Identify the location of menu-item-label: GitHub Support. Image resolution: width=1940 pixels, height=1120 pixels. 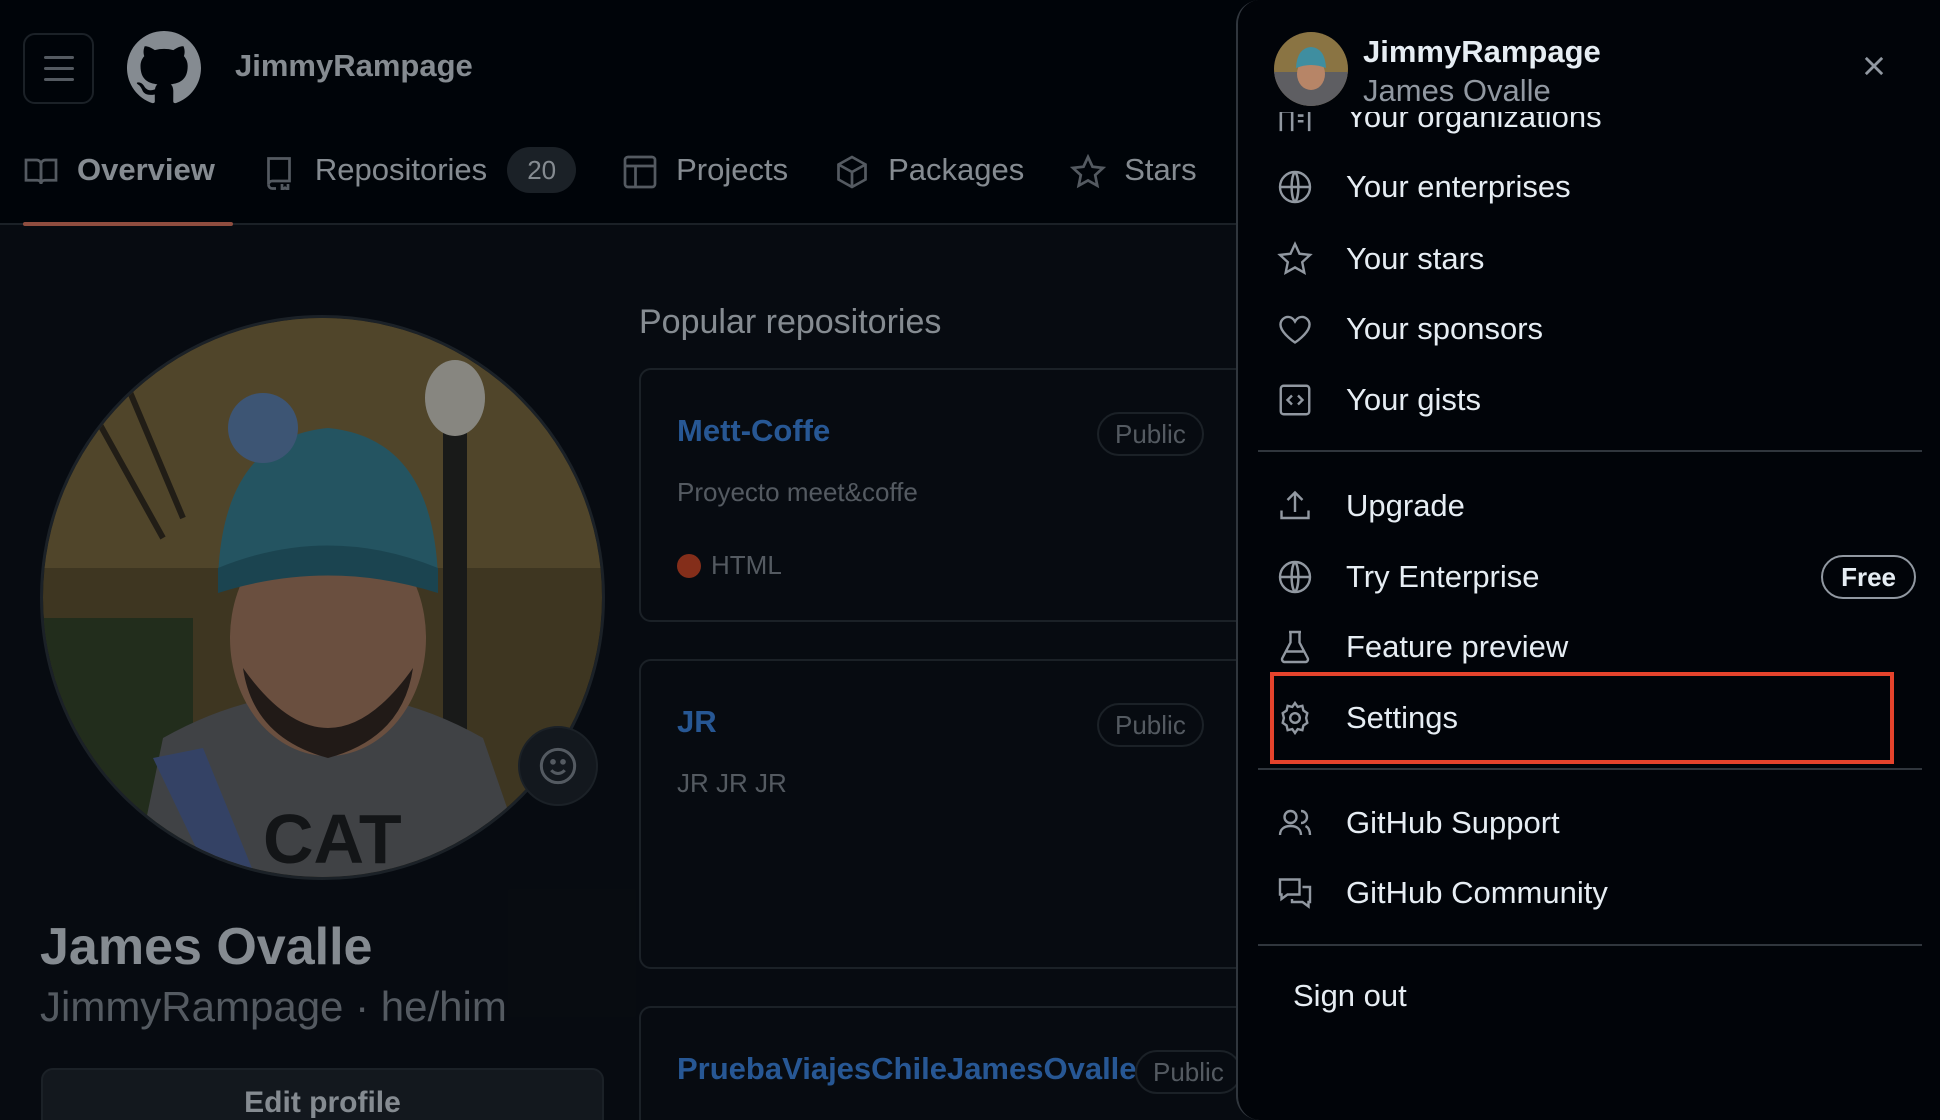
(1453, 822).